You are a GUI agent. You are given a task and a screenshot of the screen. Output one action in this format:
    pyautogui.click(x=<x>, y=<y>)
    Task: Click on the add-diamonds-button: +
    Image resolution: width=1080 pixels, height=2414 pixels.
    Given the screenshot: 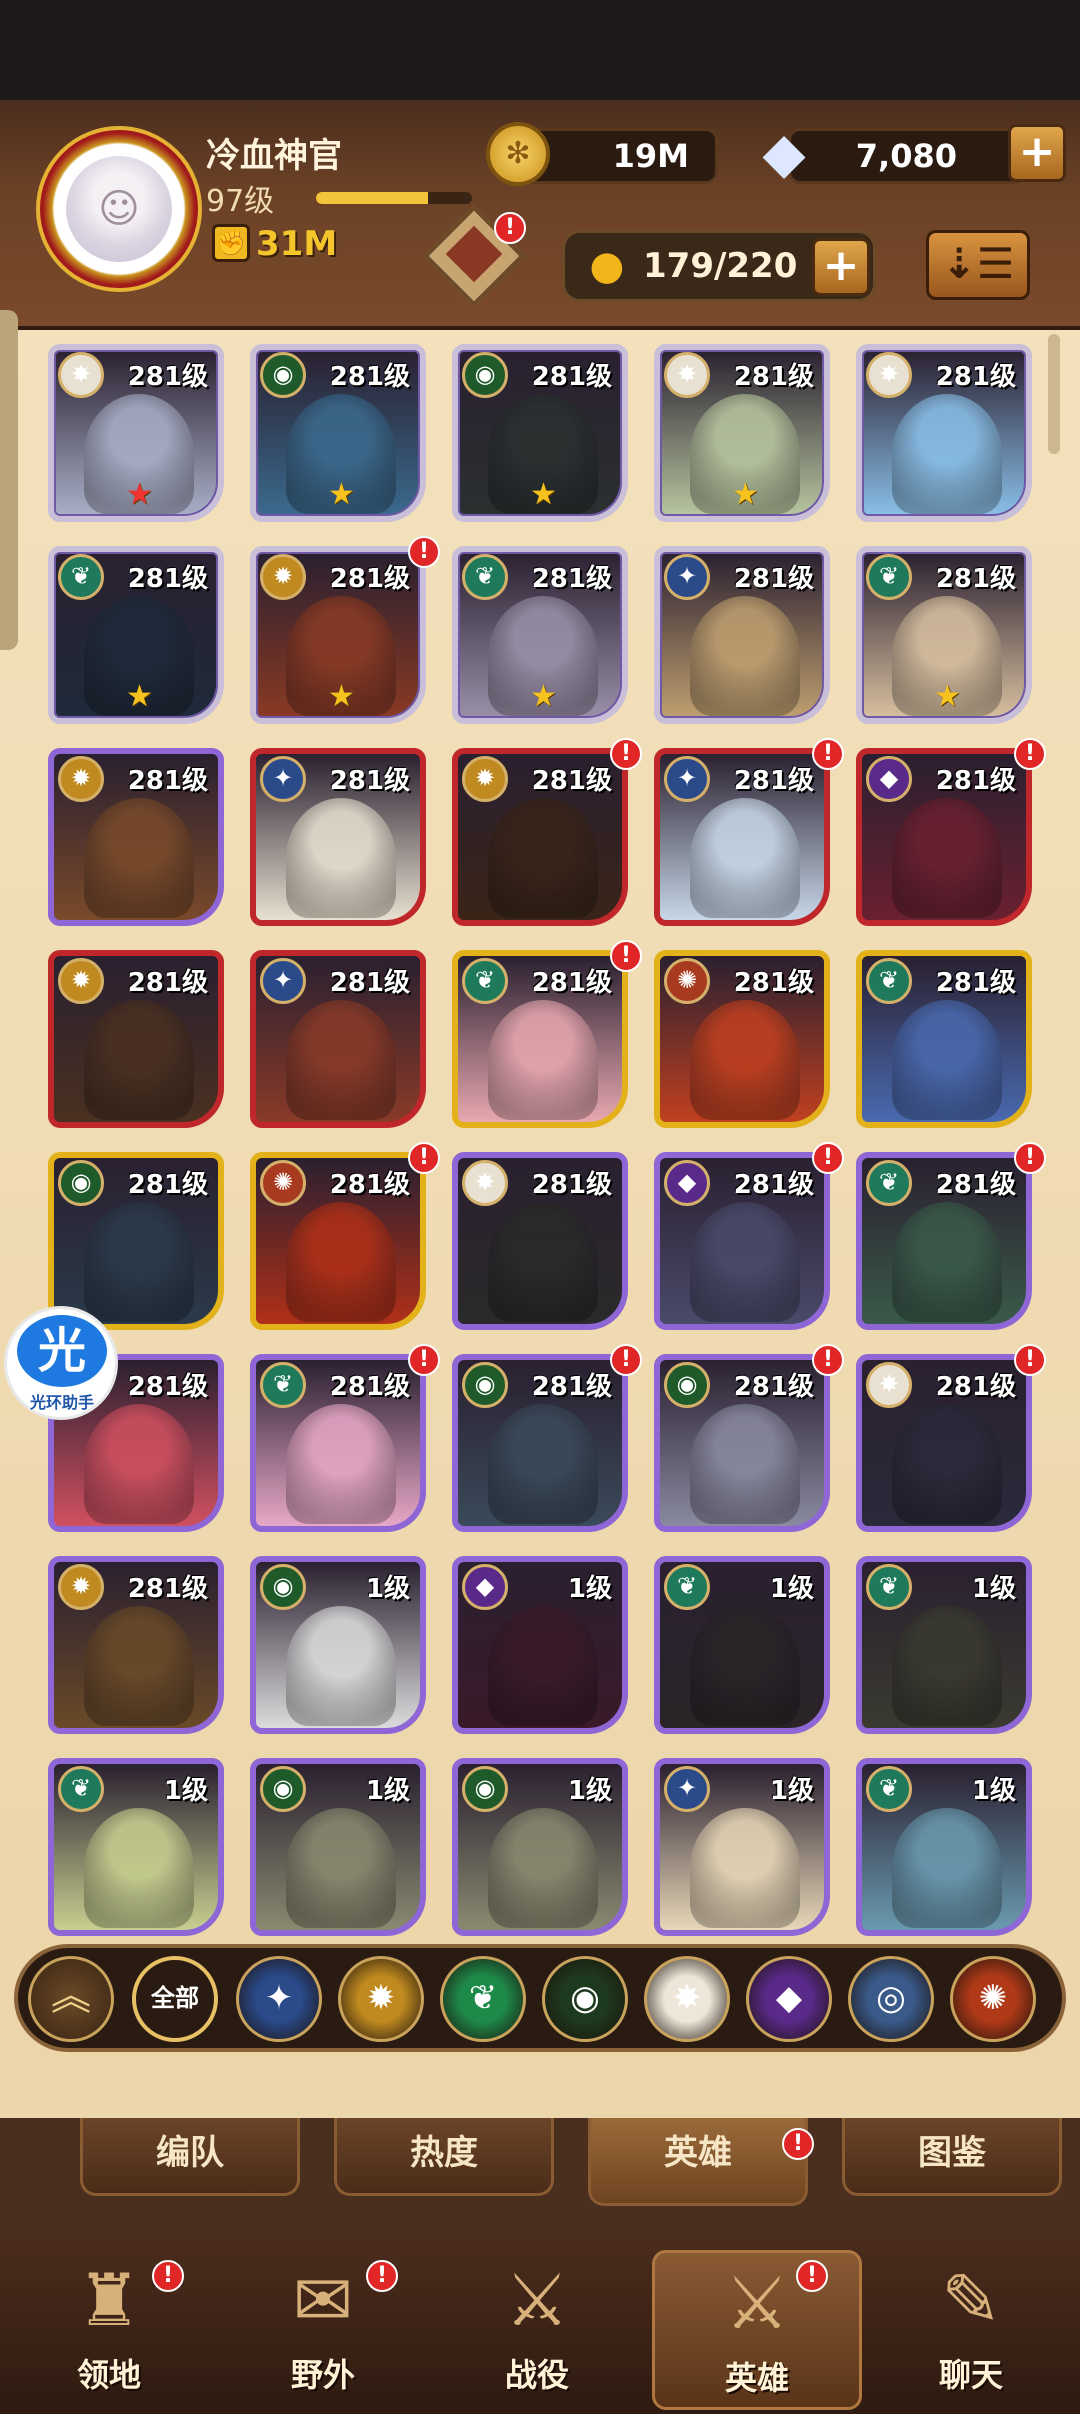 What is the action you would take?
    pyautogui.click(x=1037, y=153)
    